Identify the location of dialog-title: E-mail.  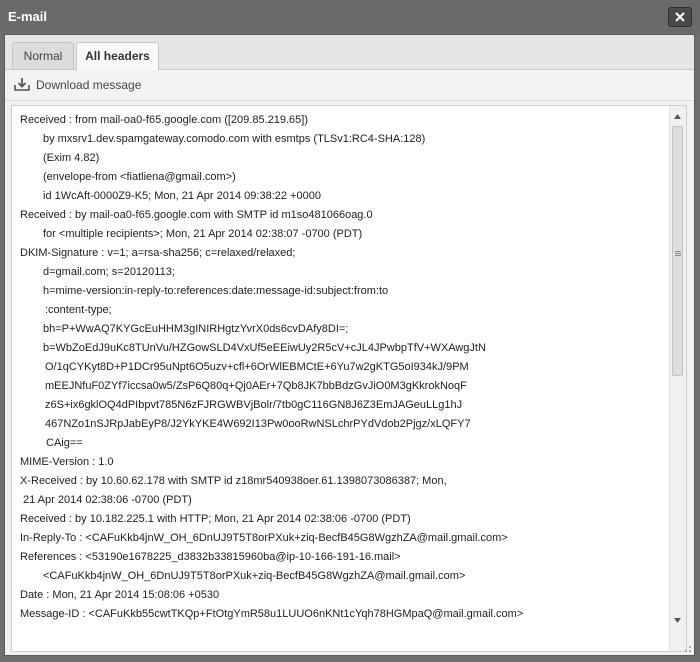
(28, 16).